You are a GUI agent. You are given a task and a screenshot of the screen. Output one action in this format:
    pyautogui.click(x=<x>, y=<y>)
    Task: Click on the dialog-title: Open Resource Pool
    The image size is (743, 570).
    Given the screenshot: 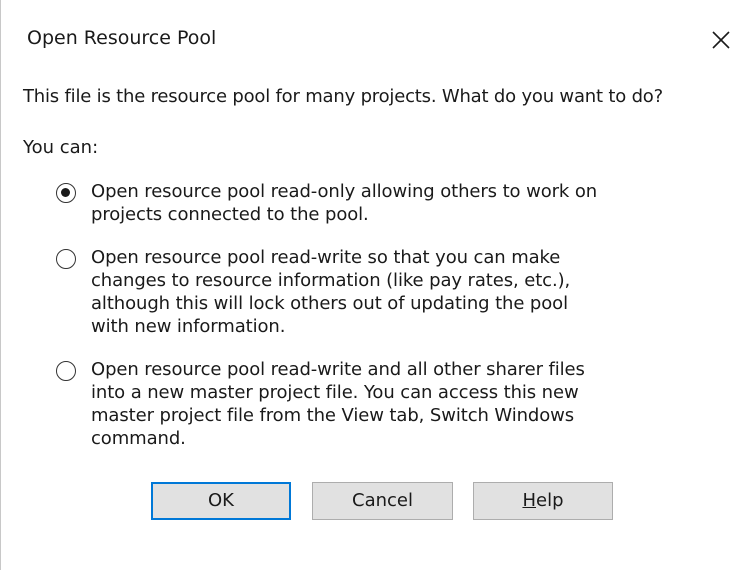 What is the action you would take?
    pyautogui.click(x=122, y=38)
    